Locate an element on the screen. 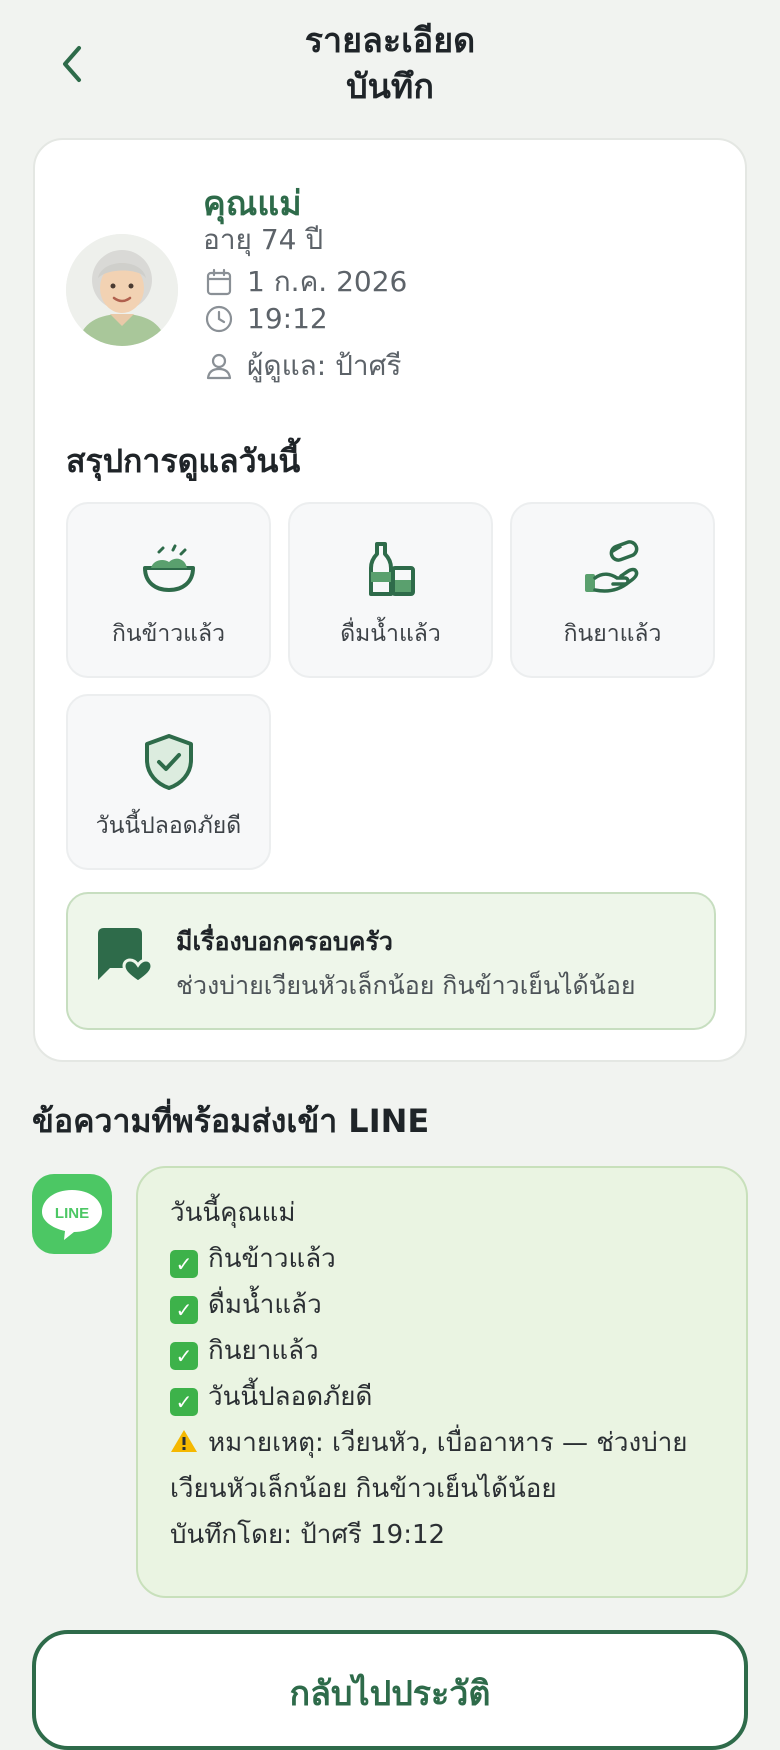  top-bar: รายละเอียด บันทึก is located at coordinates (390, 65).